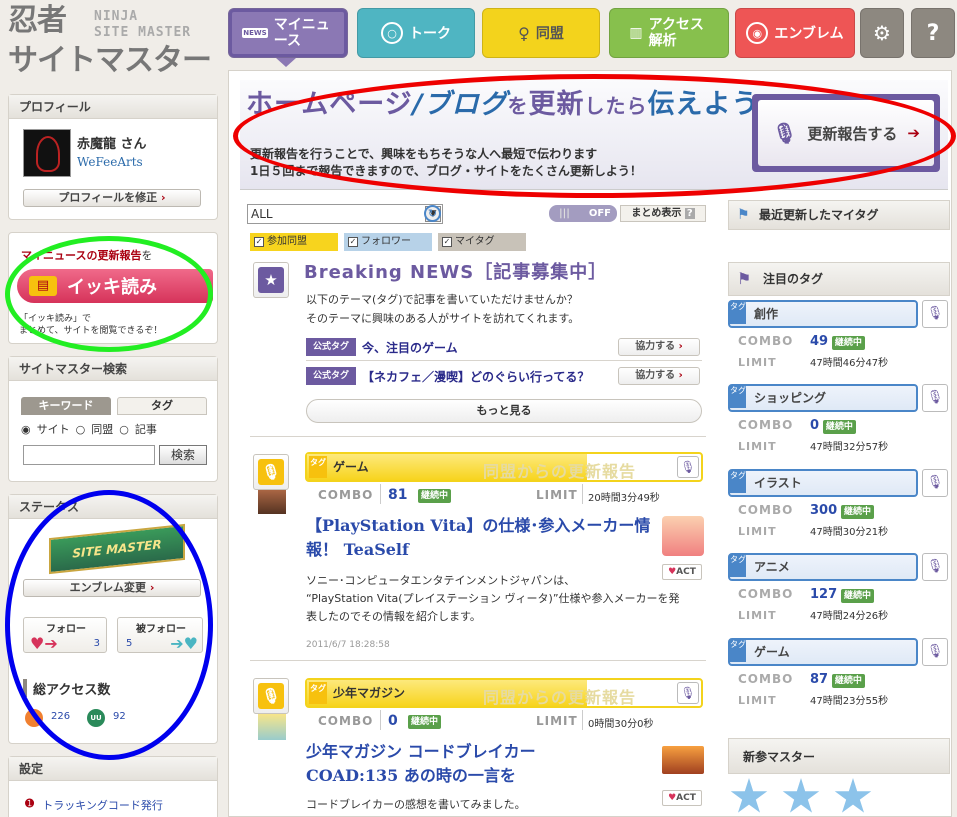 The width and height of the screenshot is (957, 817). What do you see at coordinates (392, 33) in the screenshot?
I see `chat-icon: ○` at bounding box center [392, 33].